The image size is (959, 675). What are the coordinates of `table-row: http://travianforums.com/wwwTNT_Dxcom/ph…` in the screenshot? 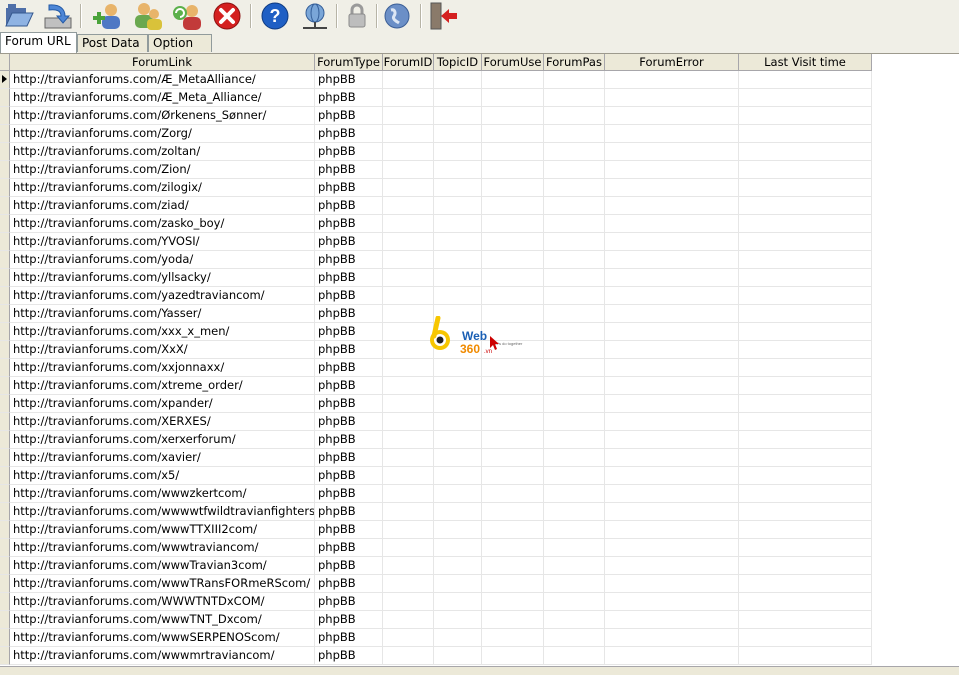 It's located at (436, 620).